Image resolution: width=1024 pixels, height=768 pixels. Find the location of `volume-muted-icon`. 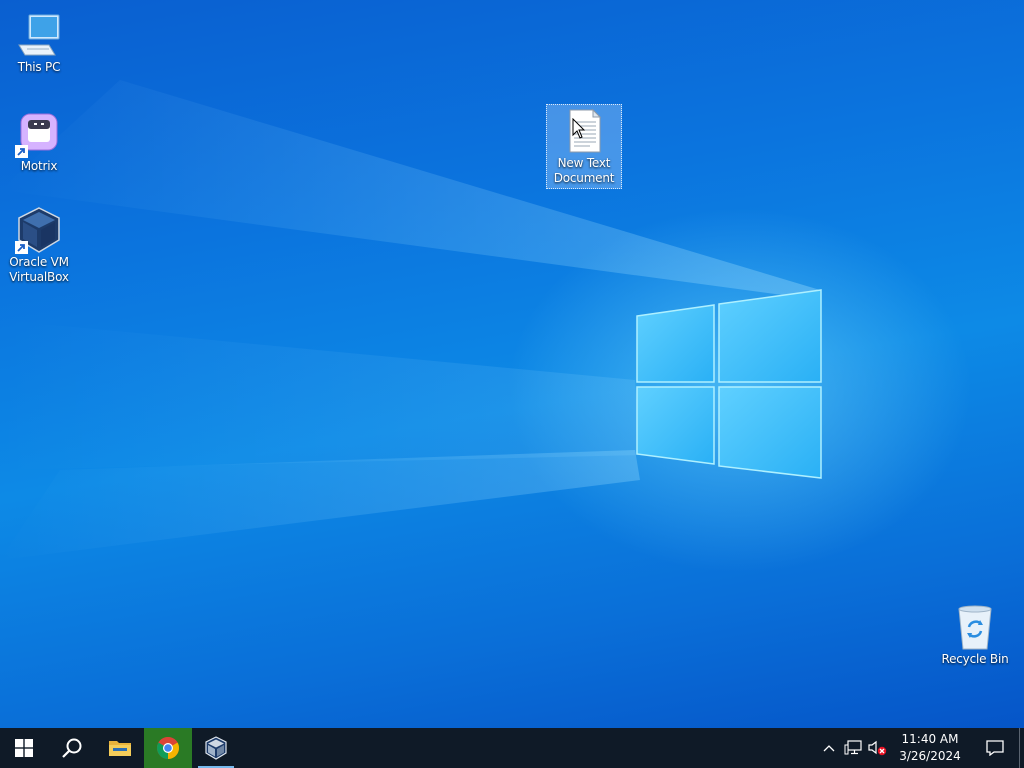

volume-muted-icon is located at coordinates (877, 748).